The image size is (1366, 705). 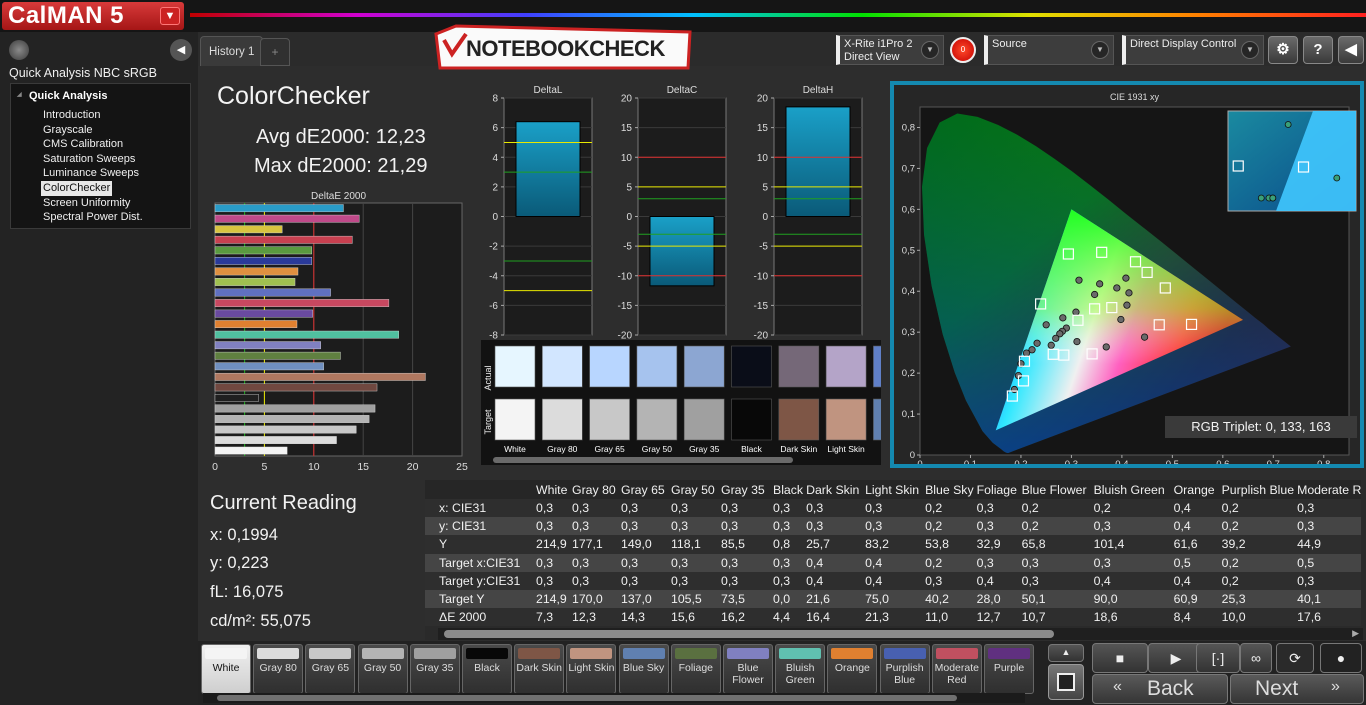 I want to click on chevron-right-icon: ▶, so click(x=1355, y=633).